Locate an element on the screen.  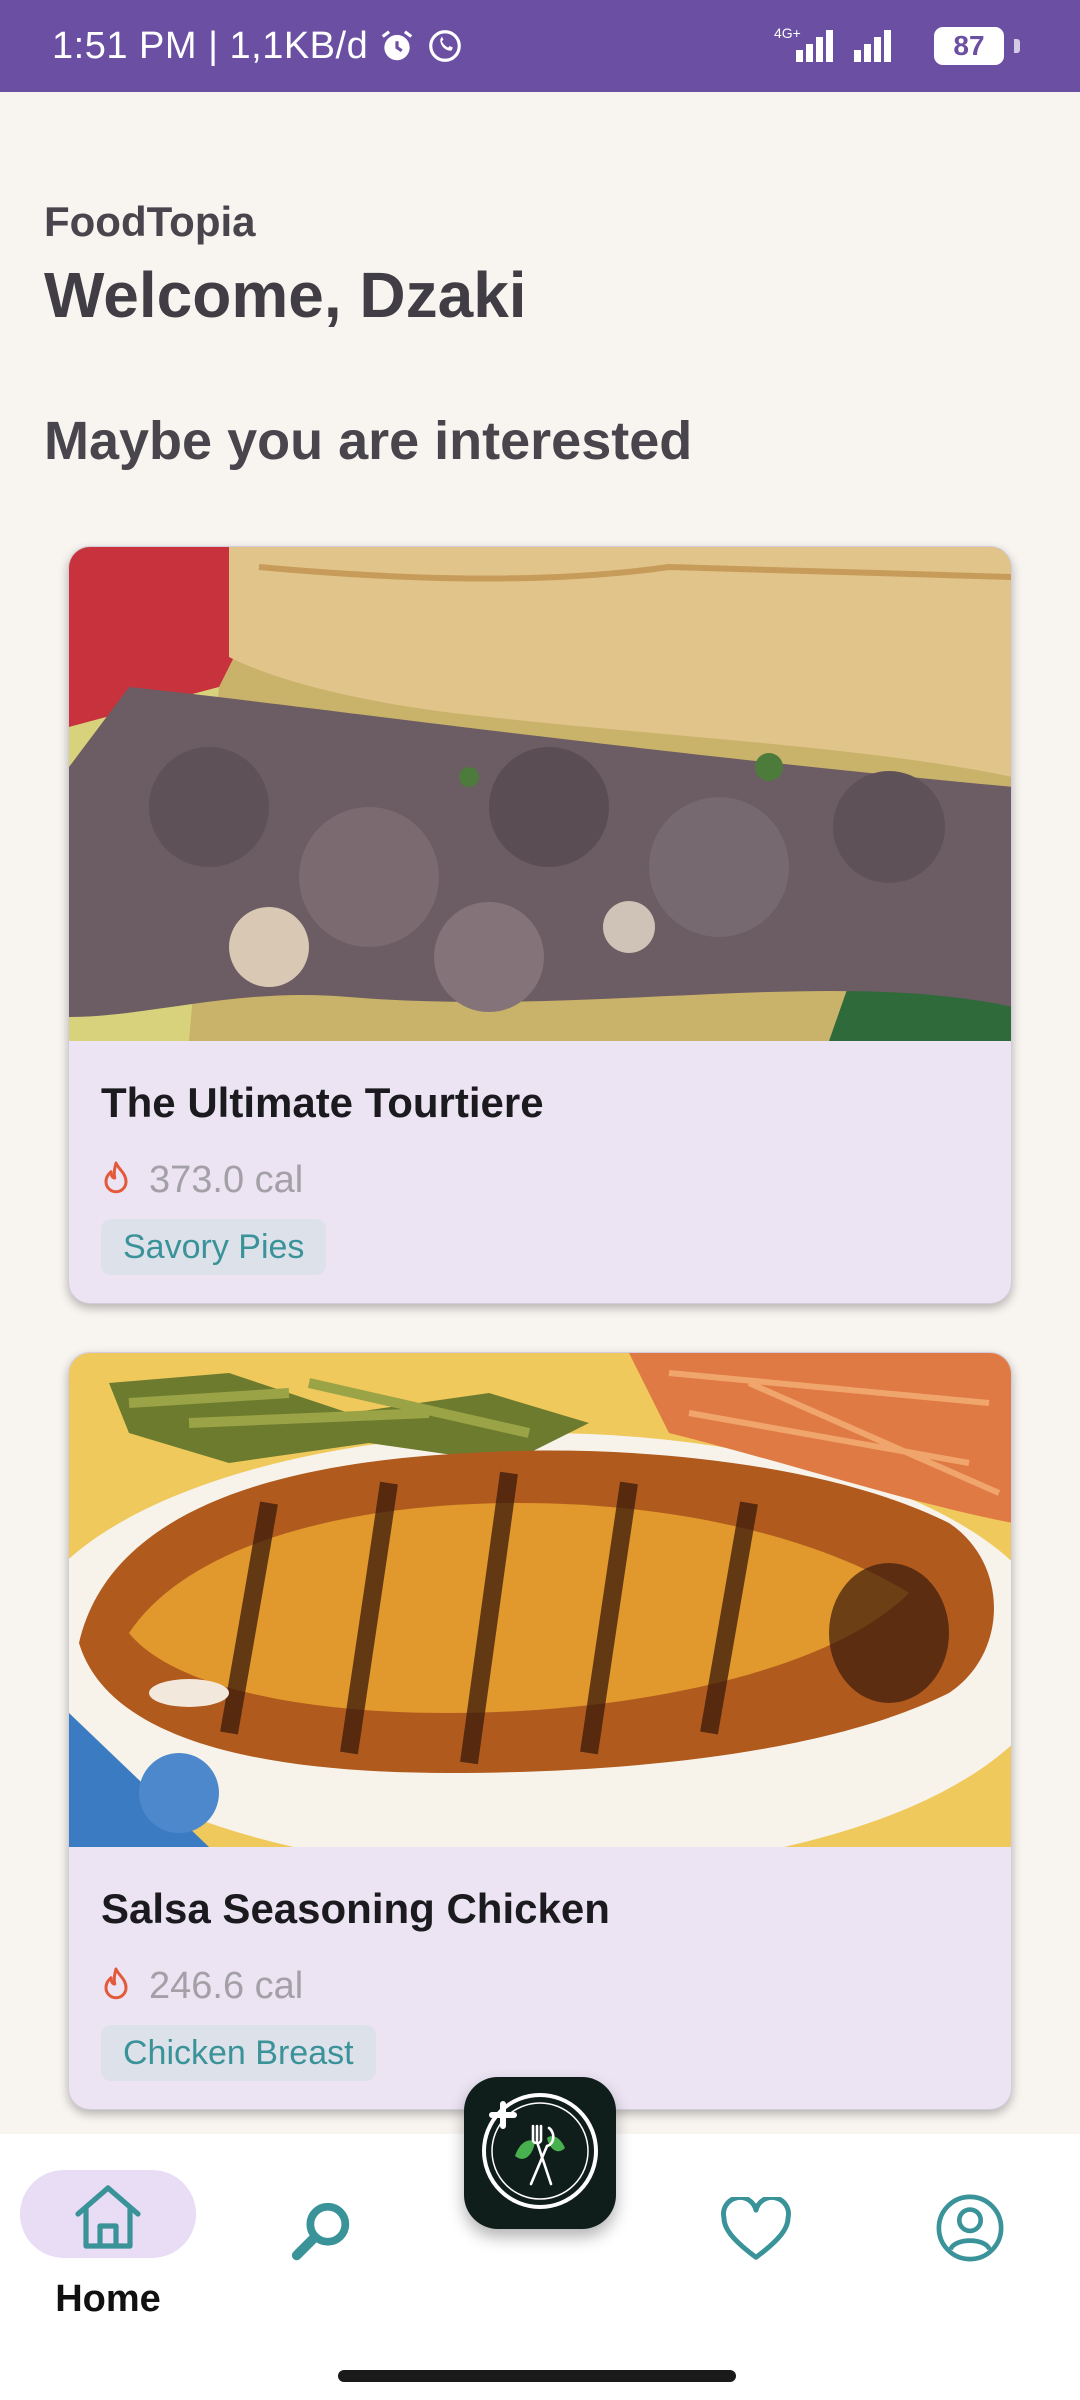
add-recipe-icon is located at coordinates (540, 2153).